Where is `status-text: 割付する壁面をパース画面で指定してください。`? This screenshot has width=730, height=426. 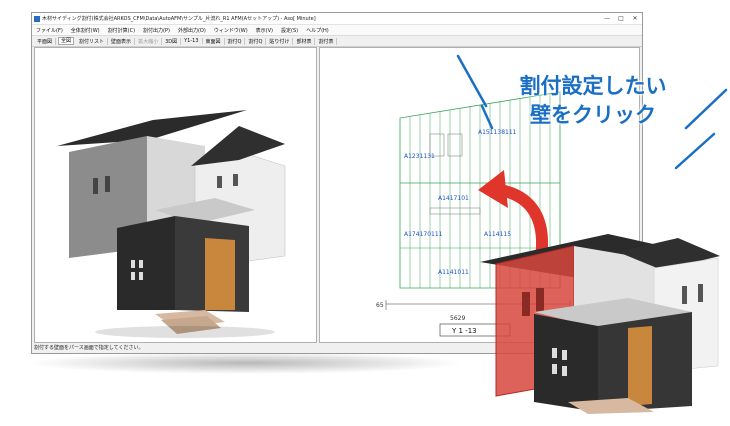 status-text: 割付する壁面をパース画面で指定してください。 is located at coordinates (89, 348).